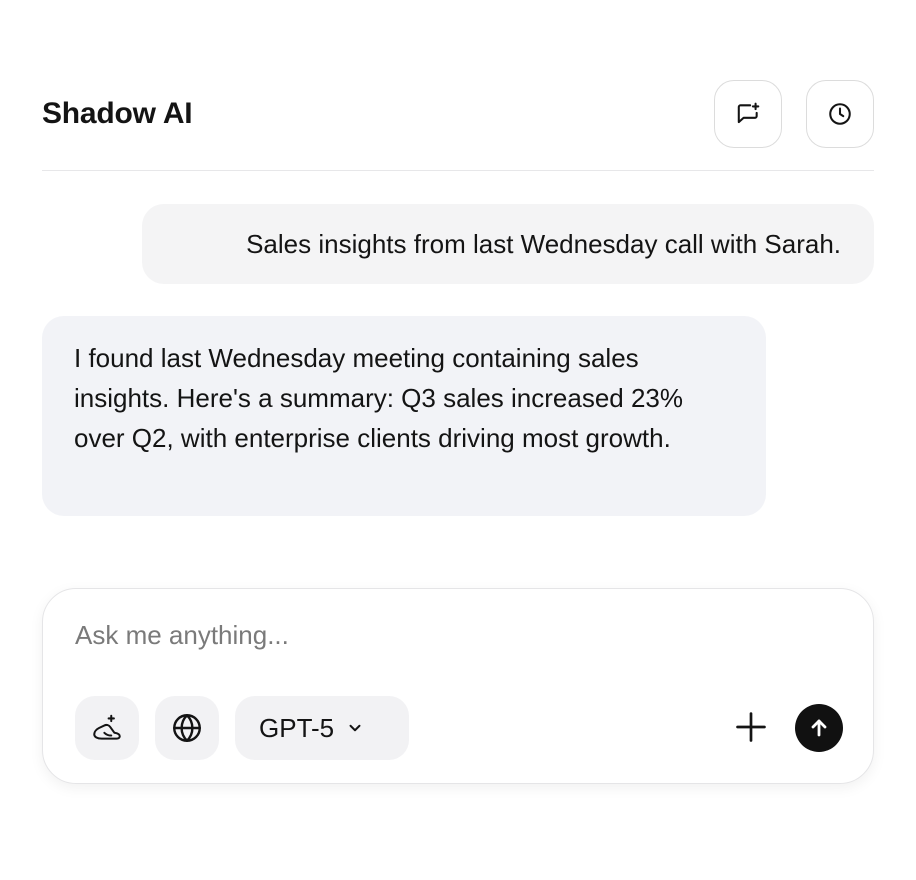 The height and width of the screenshot is (880, 916). Describe the element at coordinates (425, 635) in the screenshot. I see `prompt-input` at that location.